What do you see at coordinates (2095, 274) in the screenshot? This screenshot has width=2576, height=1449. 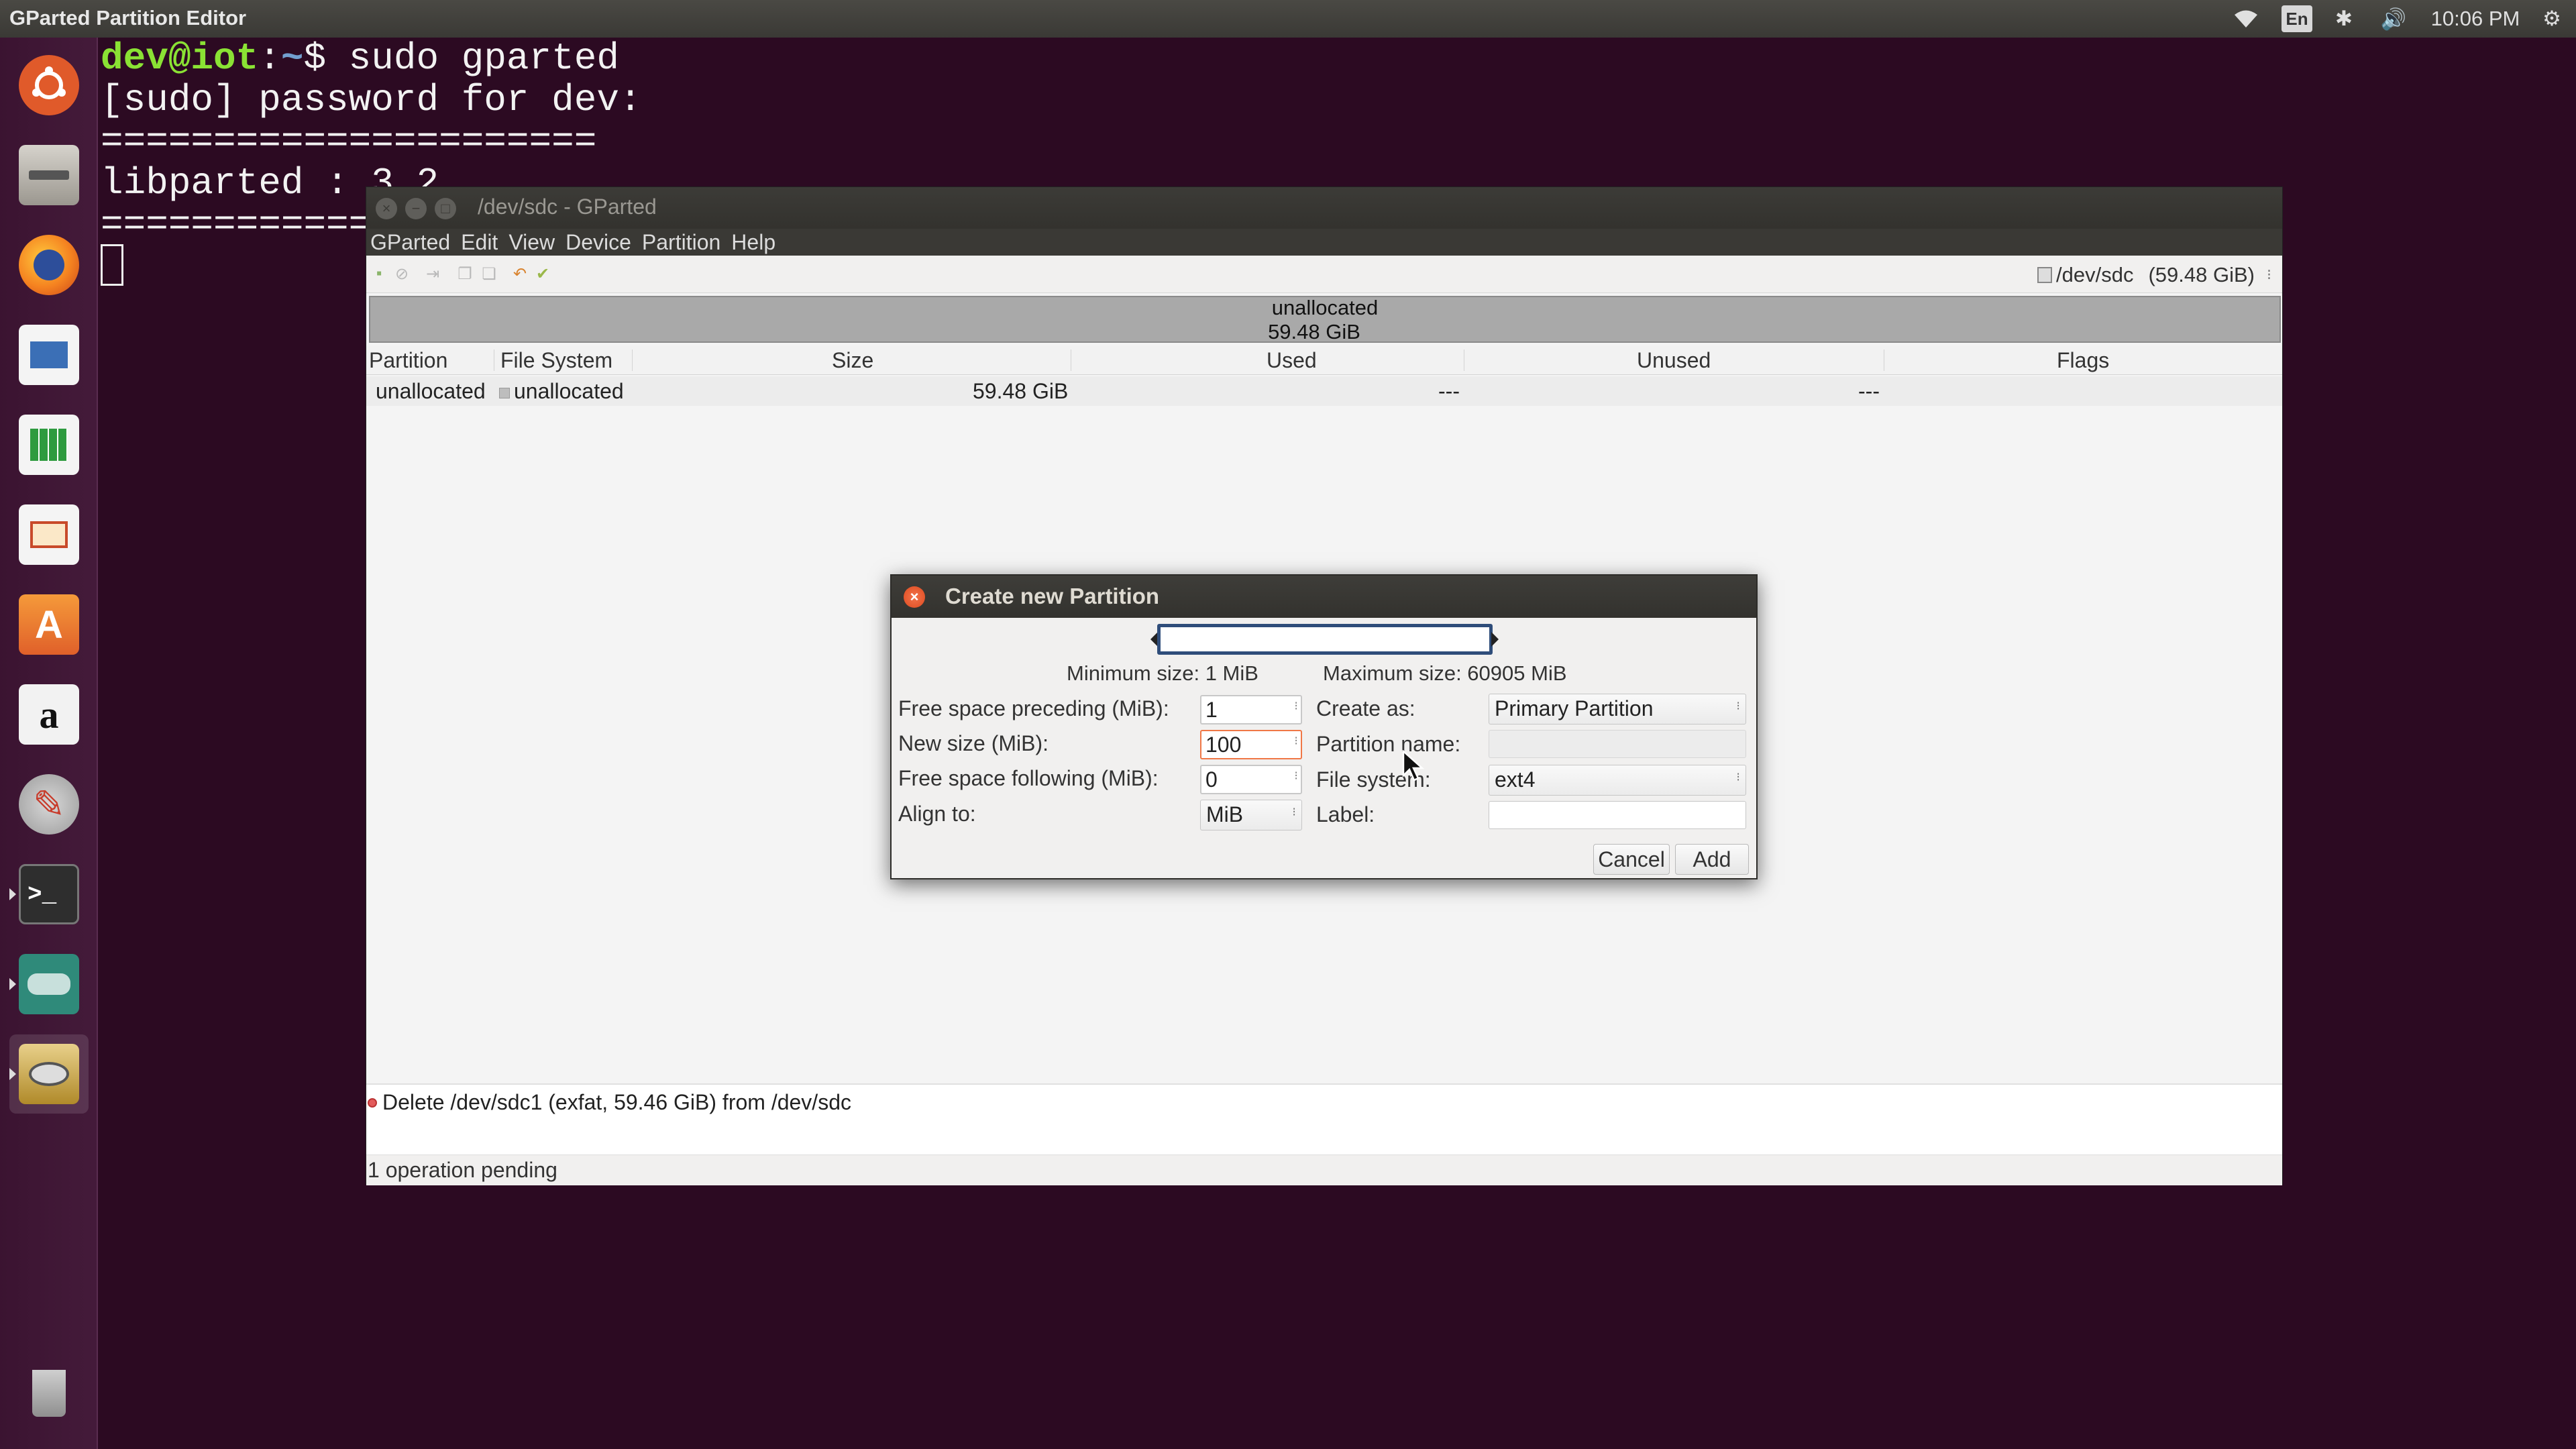 I see `device-name: /dev/sdc` at bounding box center [2095, 274].